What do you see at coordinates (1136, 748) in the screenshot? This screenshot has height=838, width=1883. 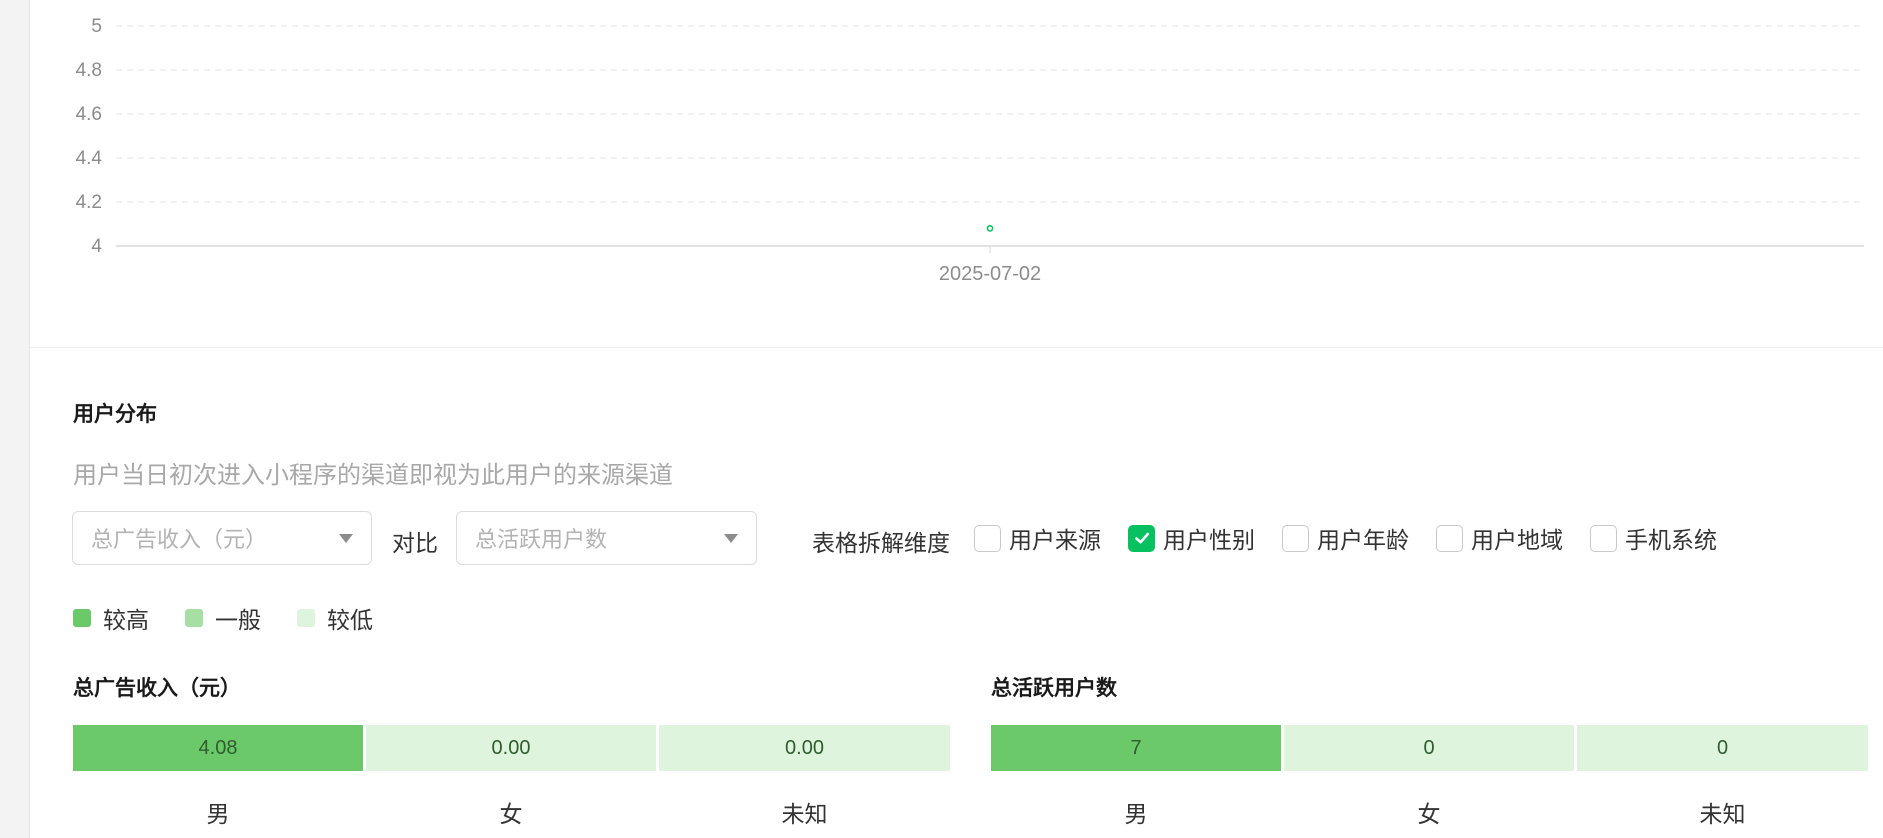 I see `heatmap-cell: 7` at bounding box center [1136, 748].